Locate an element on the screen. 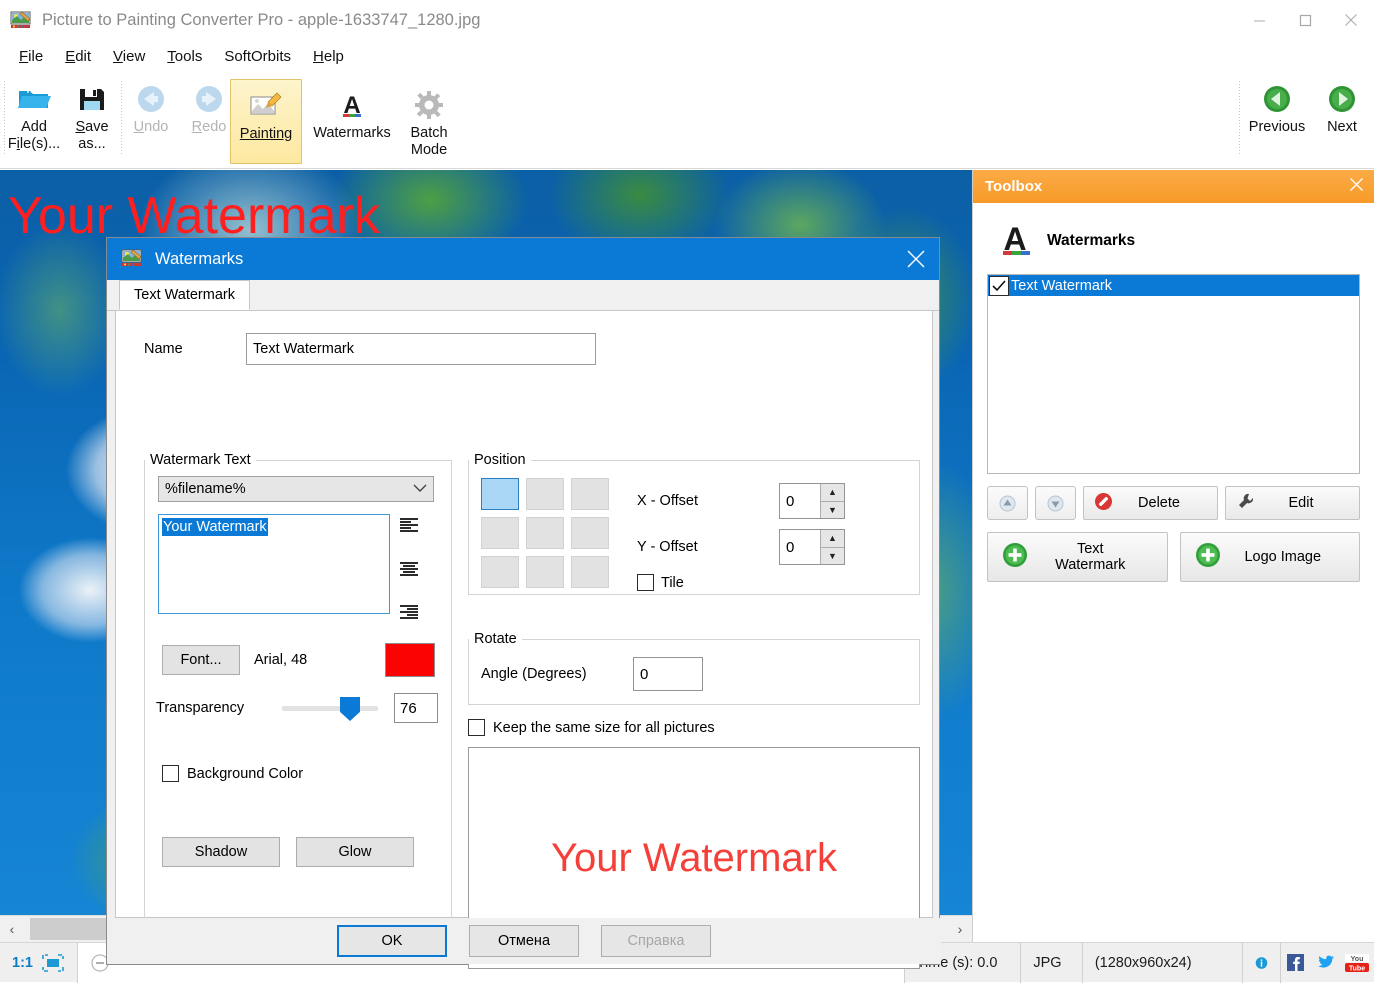  name-input: Text Watermark is located at coordinates (421, 349).